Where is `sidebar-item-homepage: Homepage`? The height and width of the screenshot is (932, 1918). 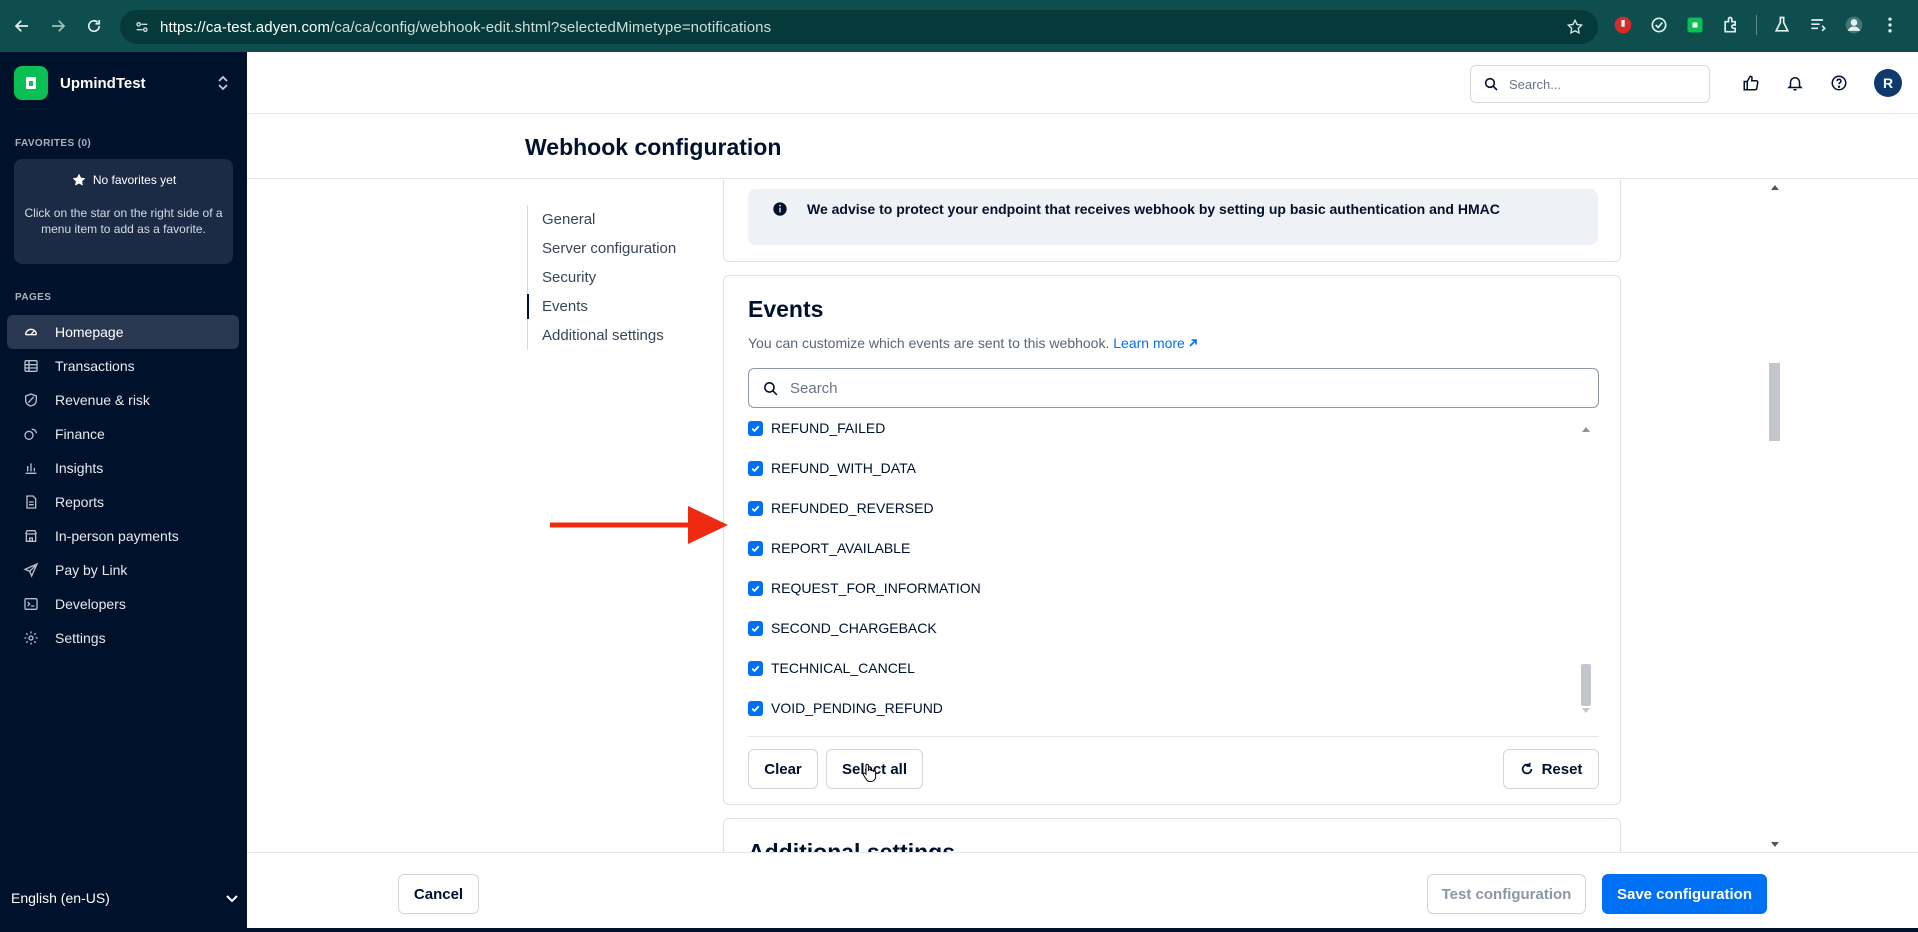 sidebar-item-homepage: Homepage is located at coordinates (123, 332).